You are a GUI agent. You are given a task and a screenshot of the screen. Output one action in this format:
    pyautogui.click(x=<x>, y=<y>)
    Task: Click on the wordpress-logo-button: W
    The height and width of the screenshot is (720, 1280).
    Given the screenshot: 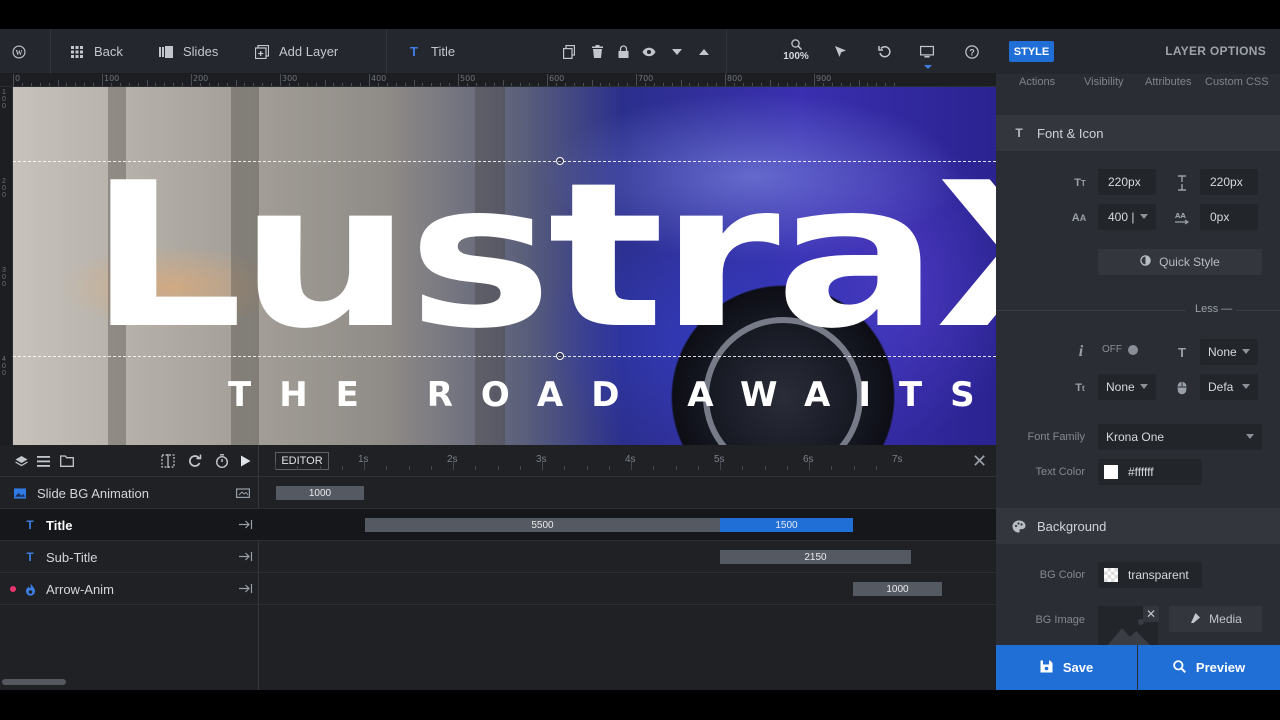 What is the action you would take?
    pyautogui.click(x=23, y=51)
    